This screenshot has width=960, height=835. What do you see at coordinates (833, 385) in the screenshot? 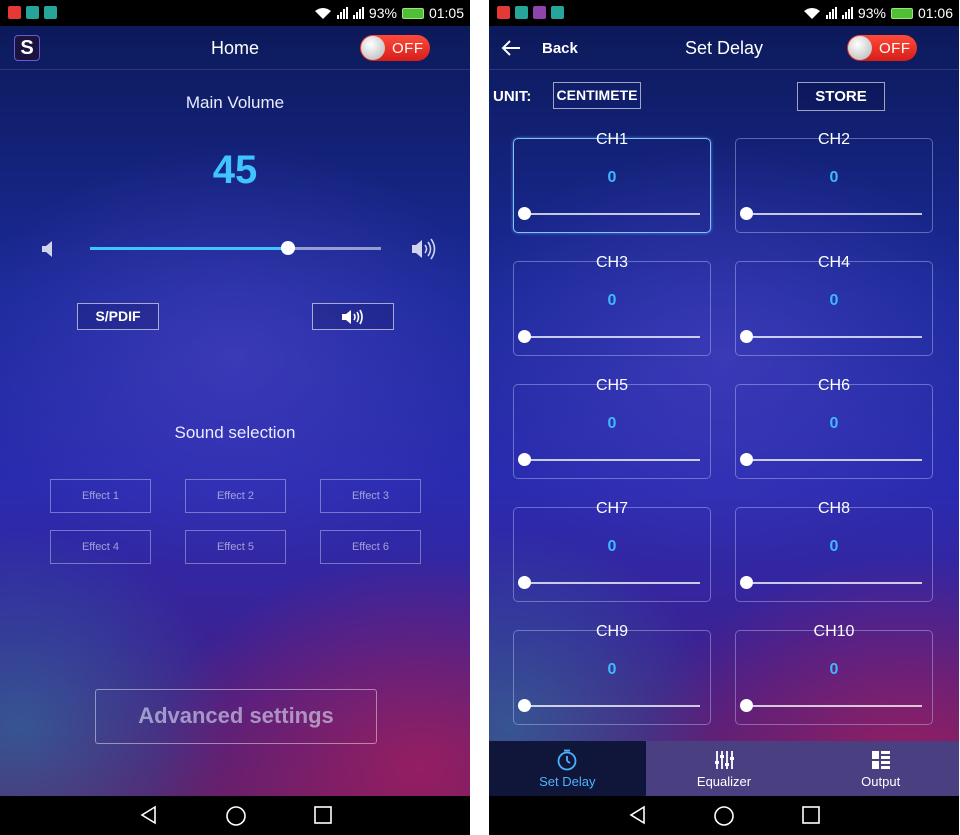
I see `channel-name: CH6` at bounding box center [833, 385].